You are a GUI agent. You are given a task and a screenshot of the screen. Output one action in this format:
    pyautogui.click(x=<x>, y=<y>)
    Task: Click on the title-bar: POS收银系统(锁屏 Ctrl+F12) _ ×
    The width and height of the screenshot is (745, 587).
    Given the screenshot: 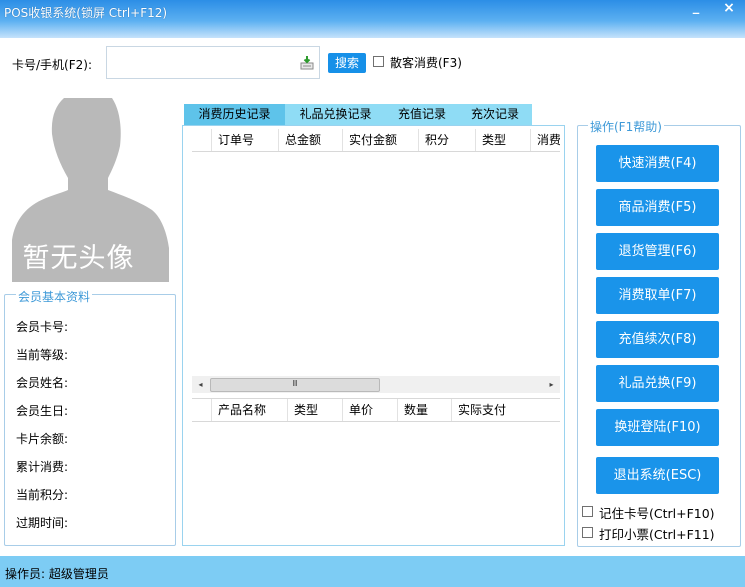 What is the action you would take?
    pyautogui.click(x=372, y=19)
    